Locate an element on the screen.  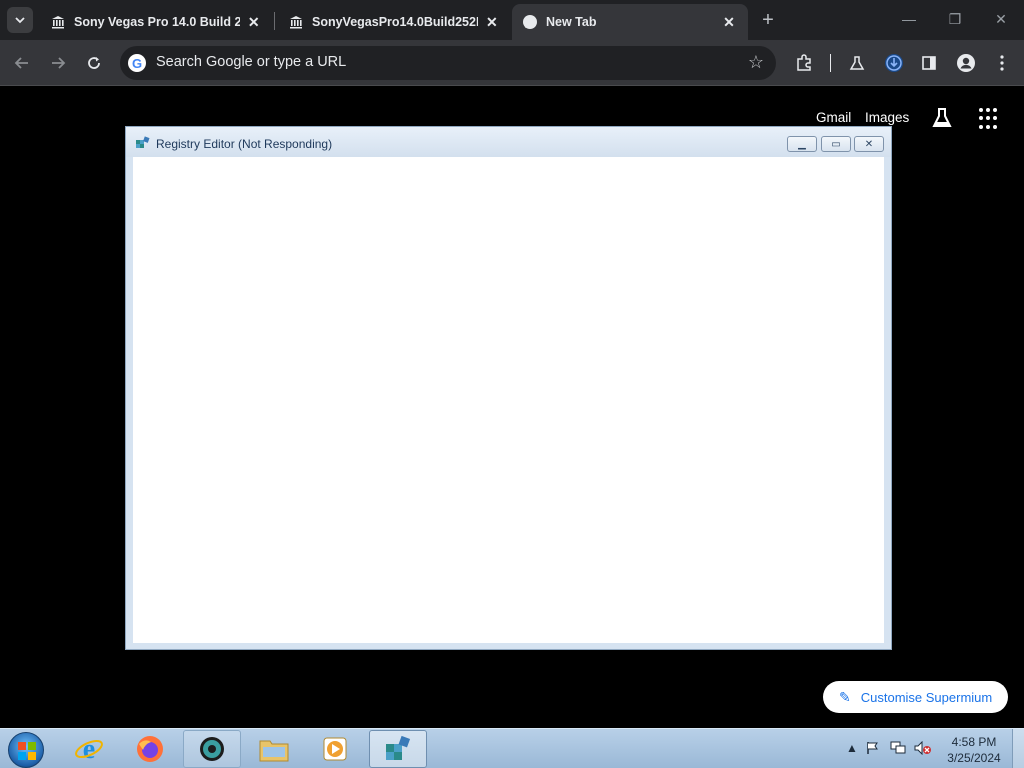
window-title: Registry Editor (Not Responding) is located at coordinates (244, 144).